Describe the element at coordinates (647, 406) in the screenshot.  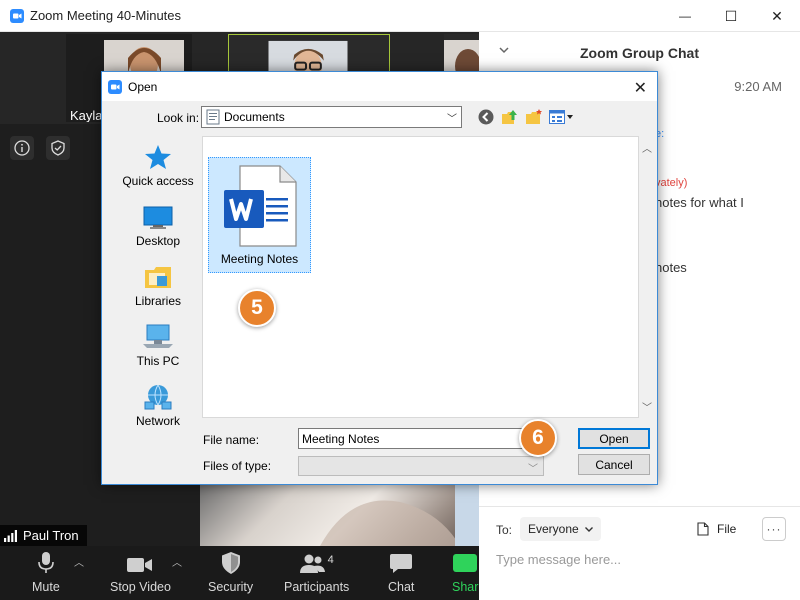
I see `scroll-down-icon: ﹀` at that location.